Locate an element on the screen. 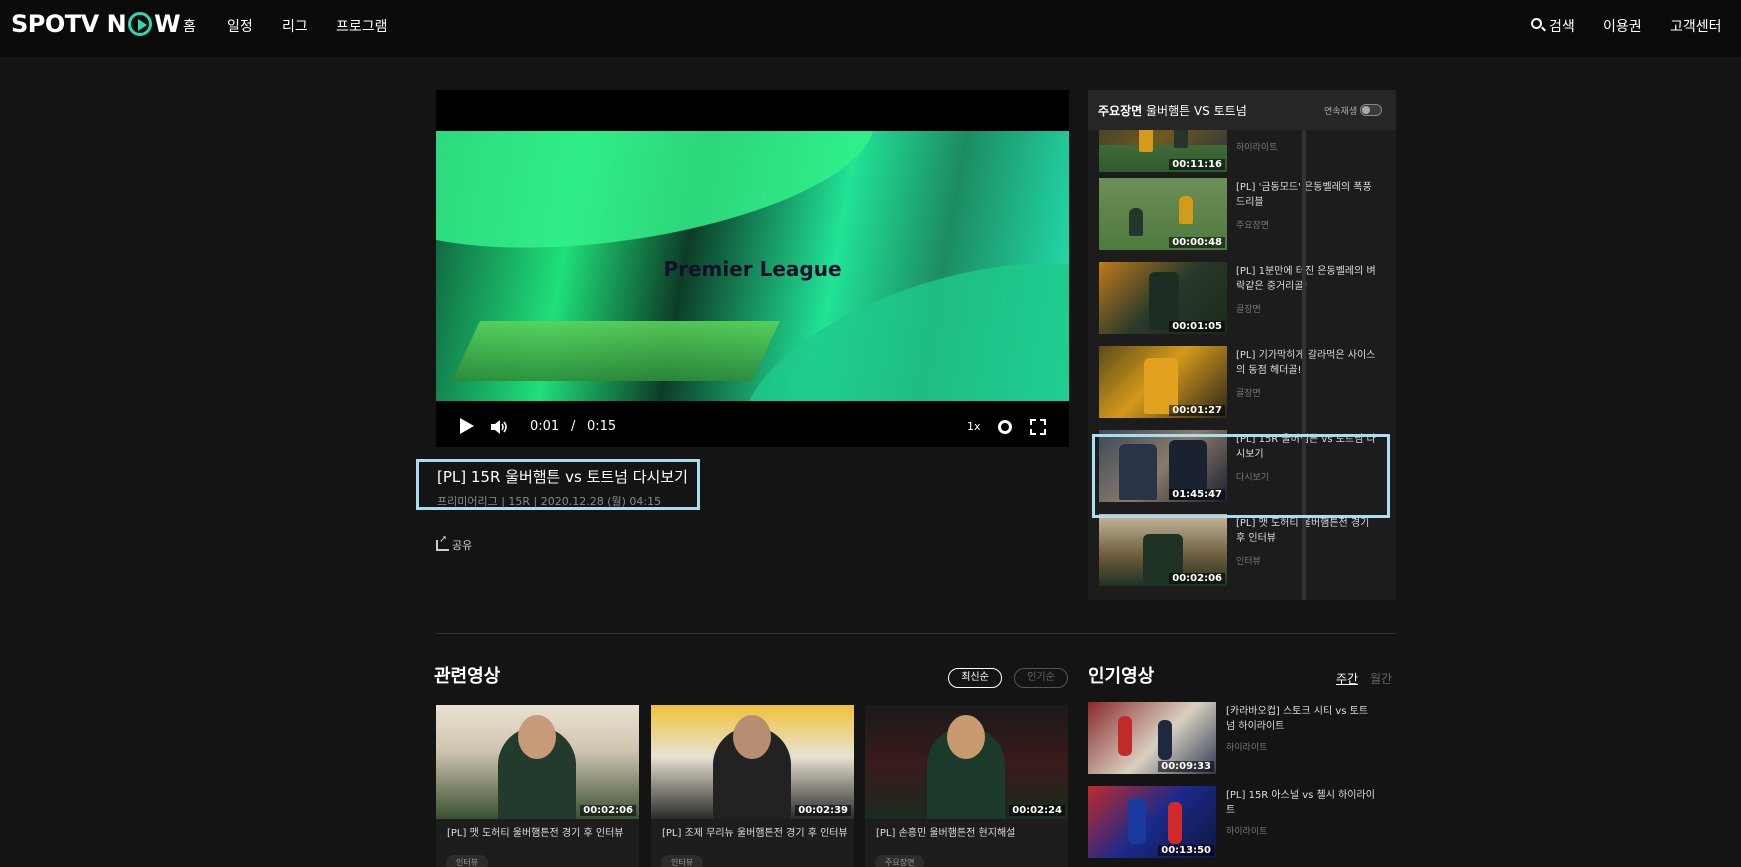 This screenshot has height=867, width=1741. related-thumbnail: 00:02:39 is located at coordinates (752, 762).